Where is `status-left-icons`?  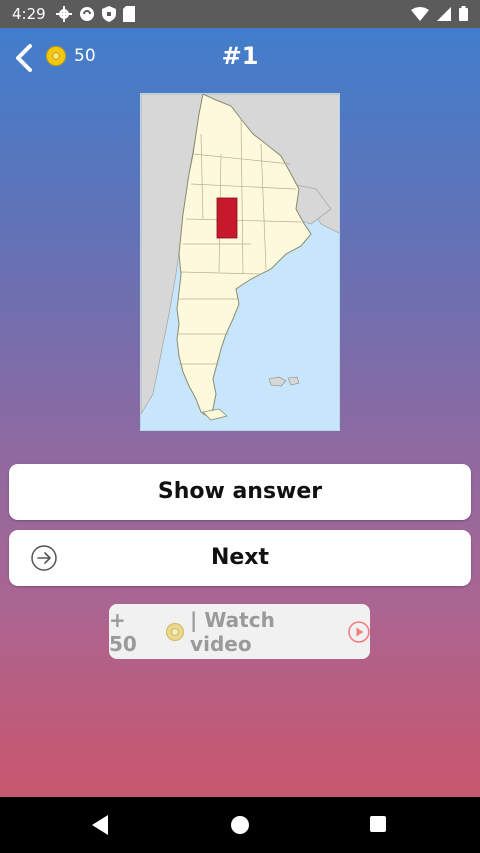 status-left-icons is located at coordinates (95, 14).